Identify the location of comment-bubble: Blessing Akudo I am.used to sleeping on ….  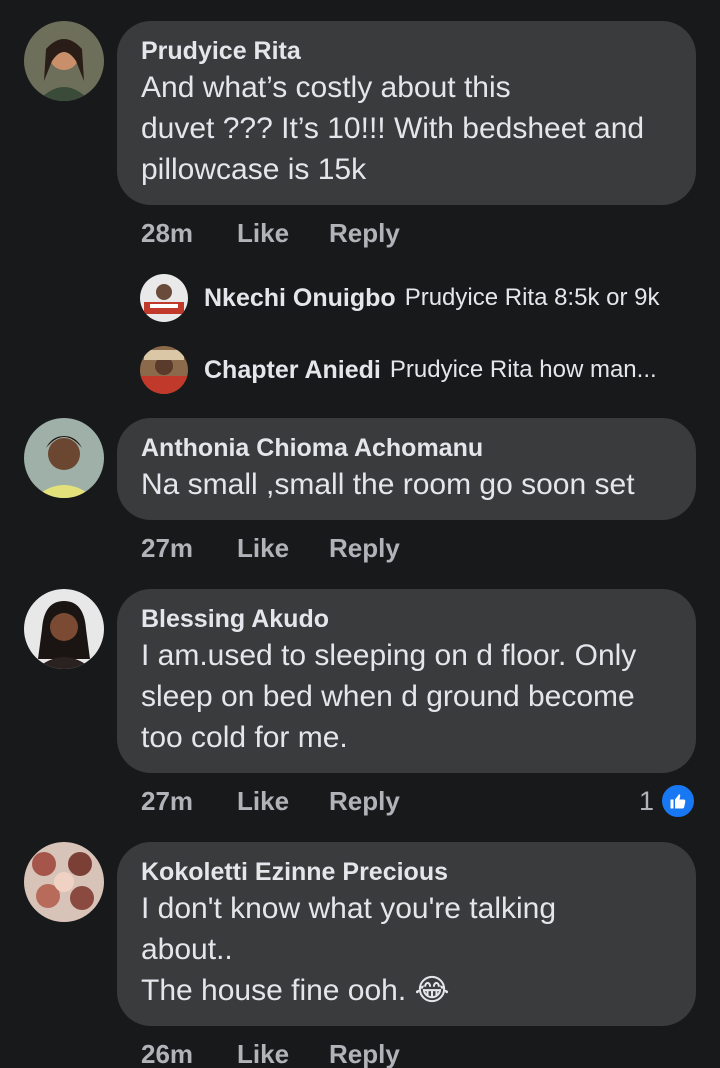
(406, 681).